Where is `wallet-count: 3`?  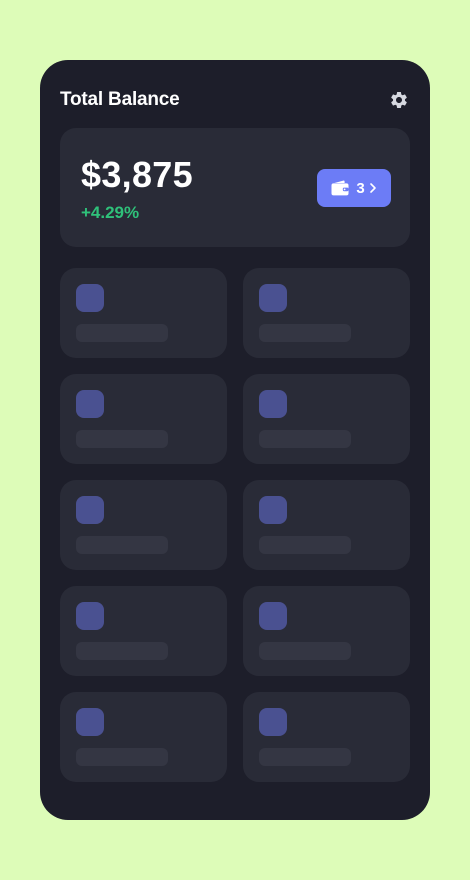 wallet-count: 3 is located at coordinates (360, 188).